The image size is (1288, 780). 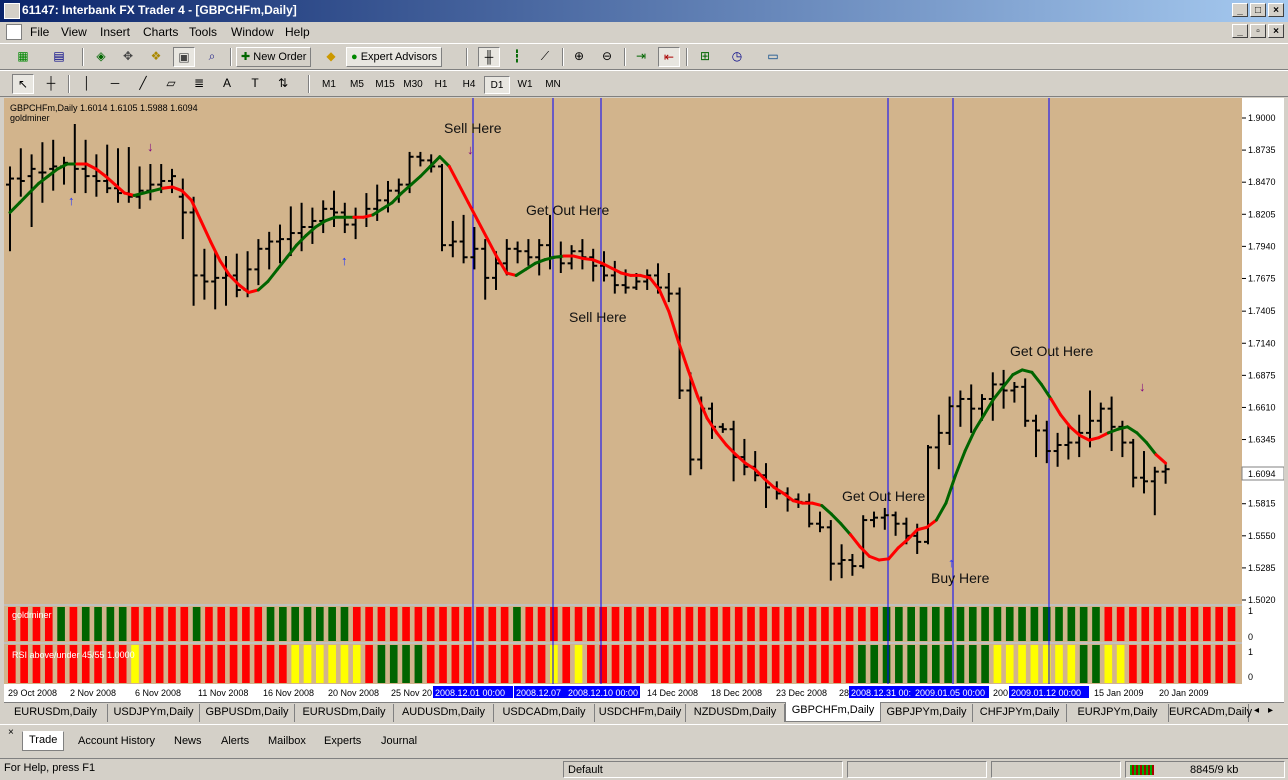 What do you see at coordinates (525, 85) in the screenshot?
I see `timeframe-w1: W1` at bounding box center [525, 85].